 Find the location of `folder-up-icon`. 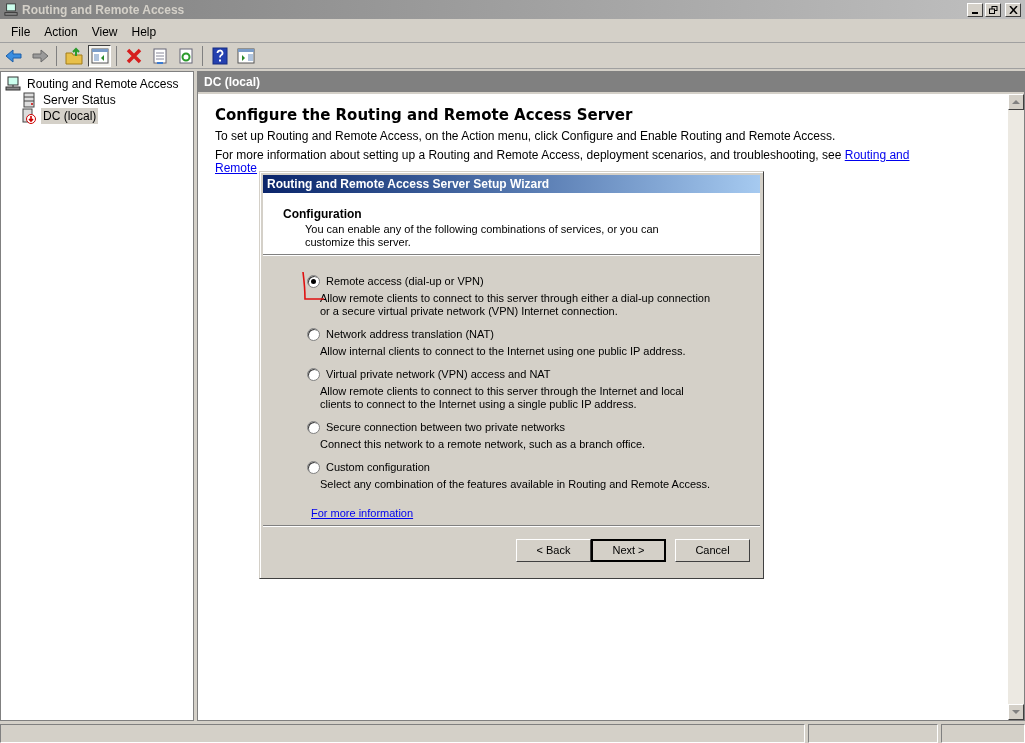

folder-up-icon is located at coordinates (73, 55).